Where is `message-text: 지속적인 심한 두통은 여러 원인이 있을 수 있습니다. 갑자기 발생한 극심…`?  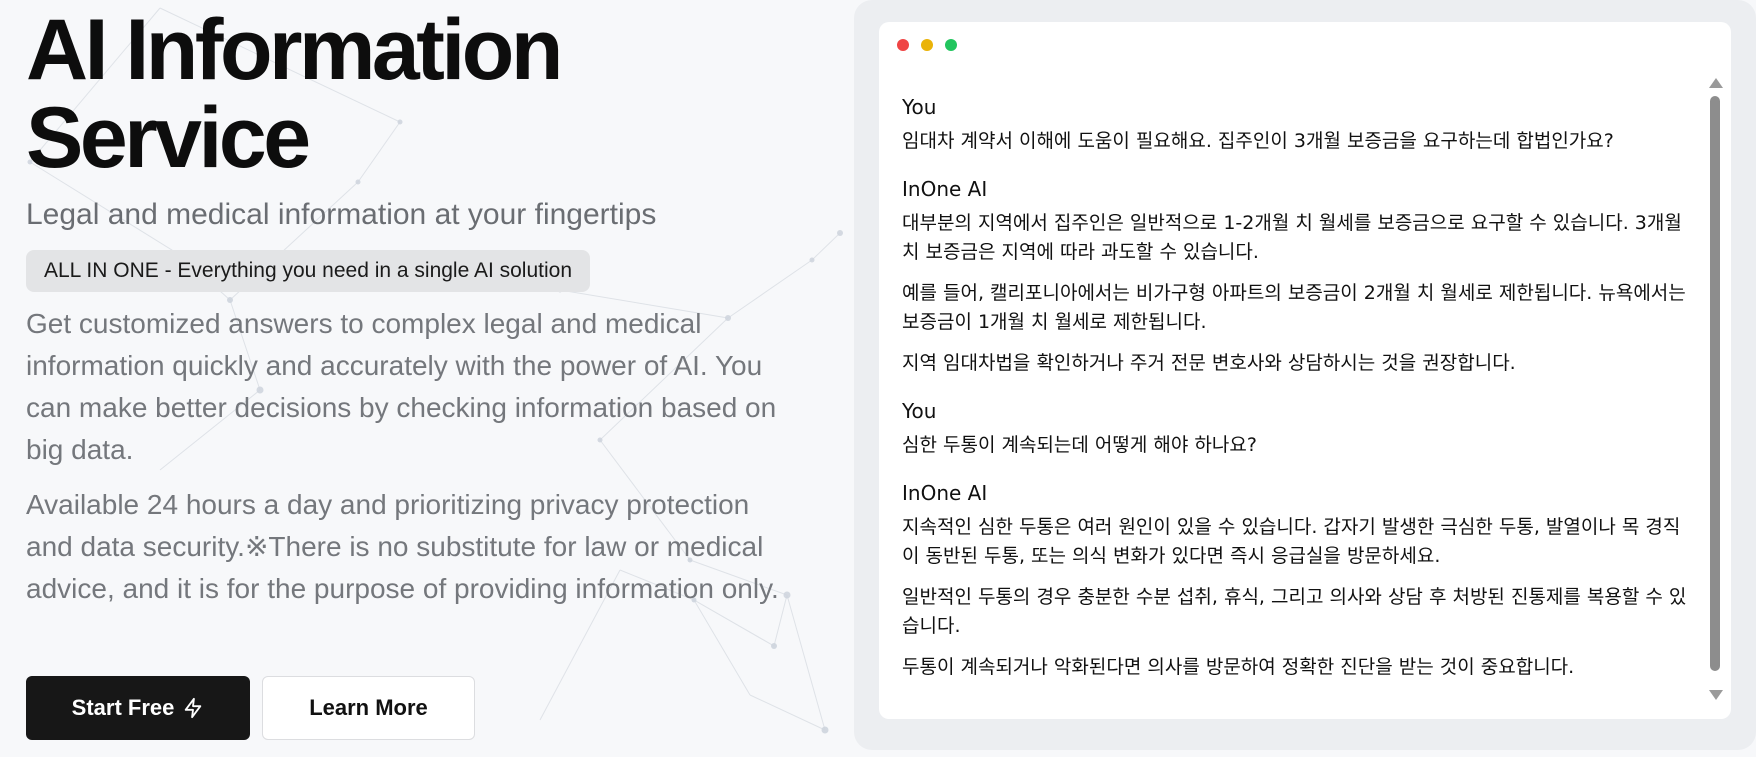 message-text: 지속적인 심한 두통은 여러 원인이 있을 수 있습니다. 갑자기 발생한 극심… is located at coordinates (1291, 541).